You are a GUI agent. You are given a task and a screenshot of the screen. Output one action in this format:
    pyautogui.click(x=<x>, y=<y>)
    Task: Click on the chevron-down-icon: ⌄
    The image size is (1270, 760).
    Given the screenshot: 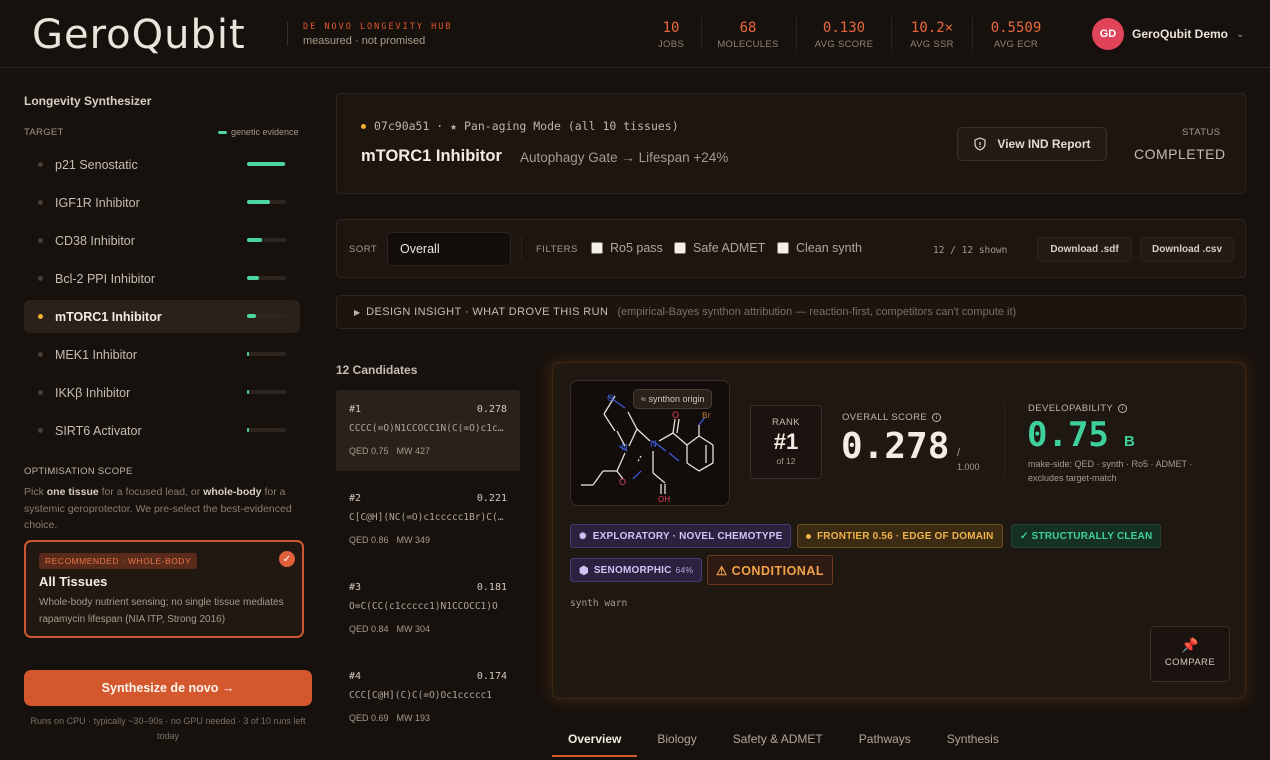 What is the action you would take?
    pyautogui.click(x=1240, y=34)
    